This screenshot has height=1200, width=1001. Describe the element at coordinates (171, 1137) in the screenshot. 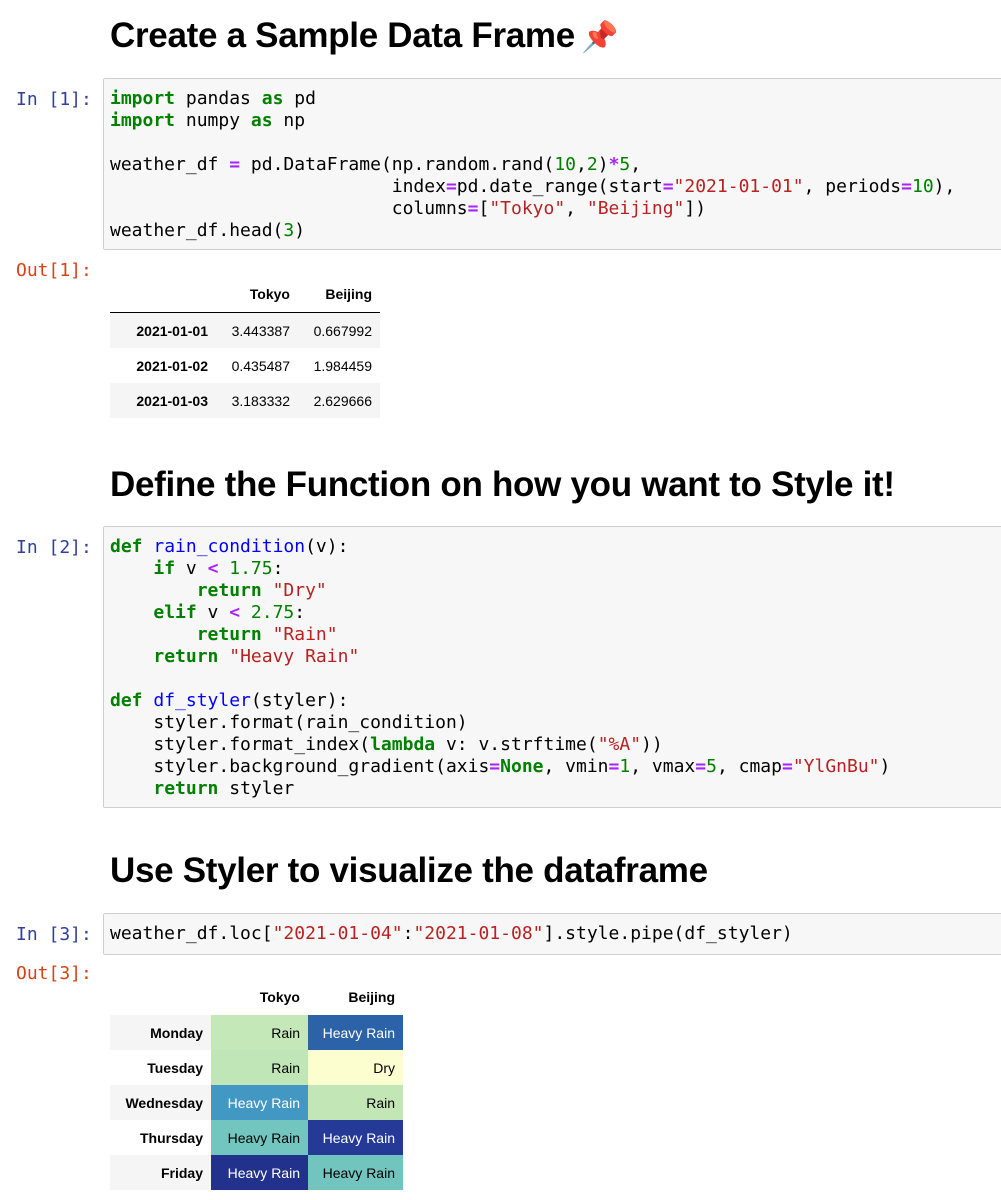

I see `row-index: Thursday` at that location.